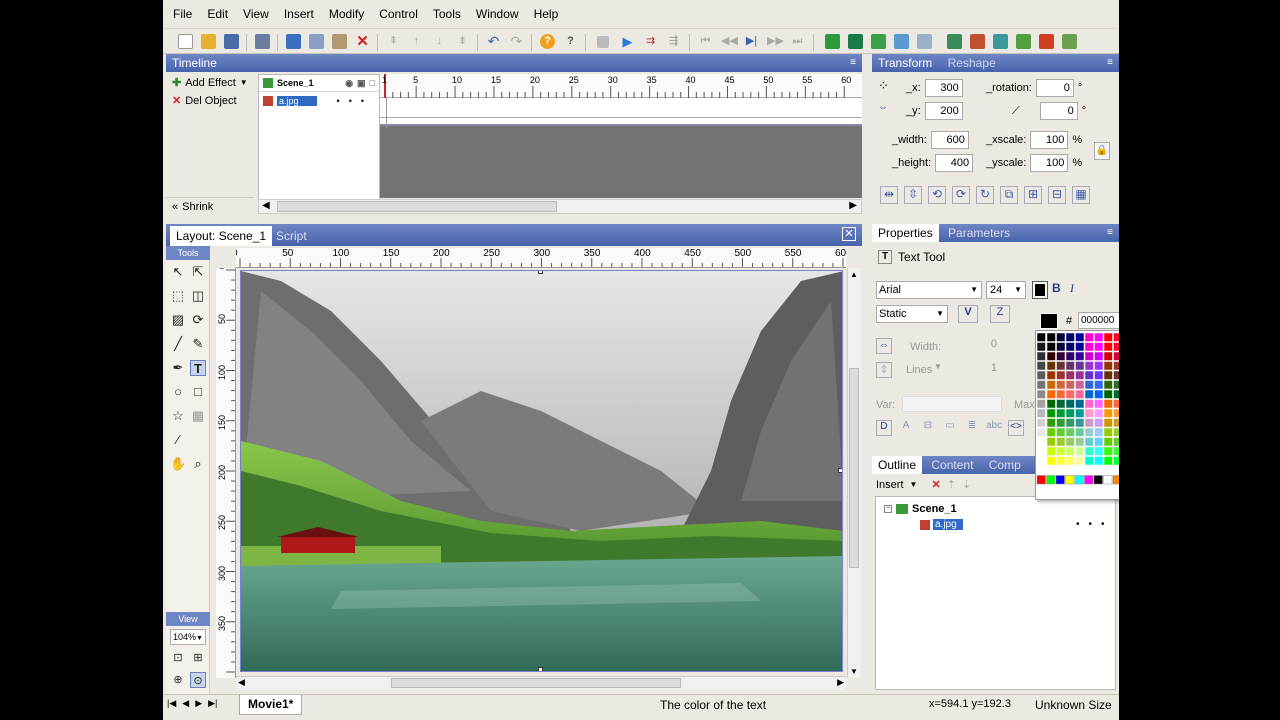 The image size is (1280, 720). I want to click on insert-sound-icon, so click(901, 41).